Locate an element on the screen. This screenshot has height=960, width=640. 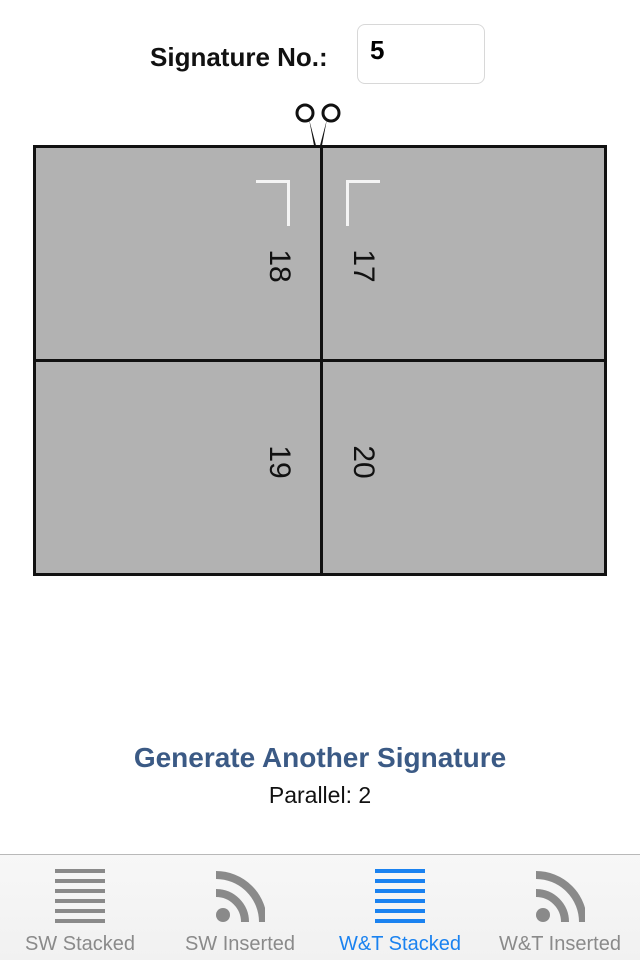
page-number-bottom-left: 19 is located at coordinates (279, 462).